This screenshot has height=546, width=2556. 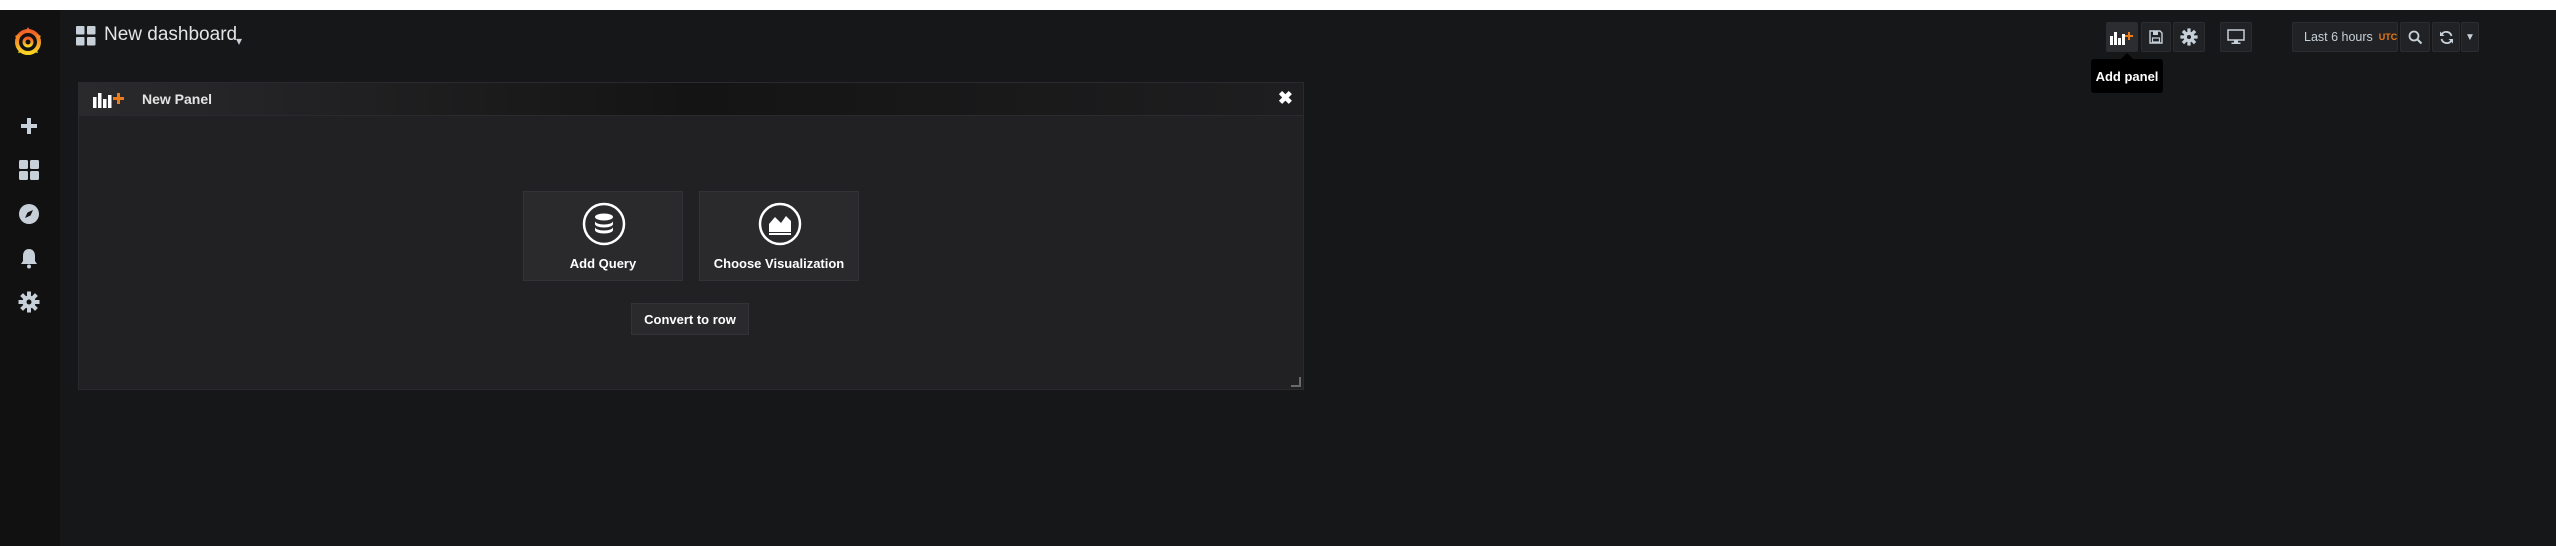 What do you see at coordinates (604, 224) in the screenshot?
I see `database-icon` at bounding box center [604, 224].